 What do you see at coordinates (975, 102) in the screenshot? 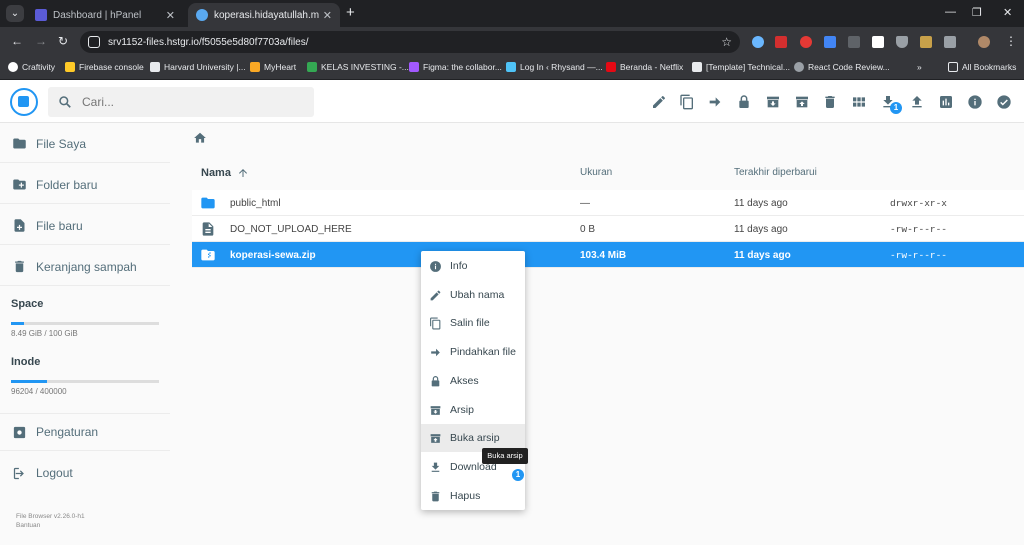
I see `info-icon` at bounding box center [975, 102].